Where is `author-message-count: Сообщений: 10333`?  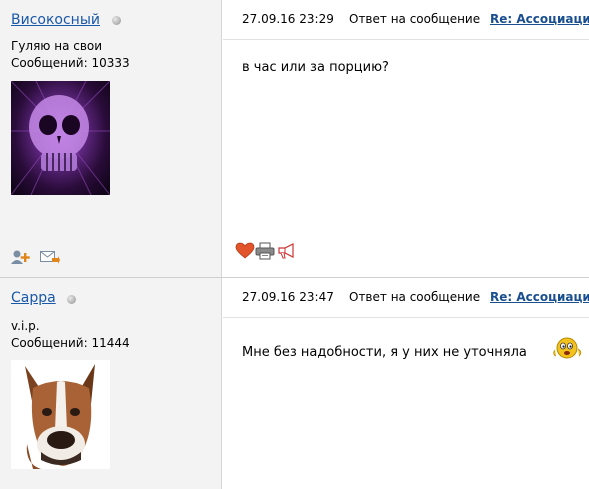
author-message-count: Сообщений: 10333 is located at coordinates (70, 63).